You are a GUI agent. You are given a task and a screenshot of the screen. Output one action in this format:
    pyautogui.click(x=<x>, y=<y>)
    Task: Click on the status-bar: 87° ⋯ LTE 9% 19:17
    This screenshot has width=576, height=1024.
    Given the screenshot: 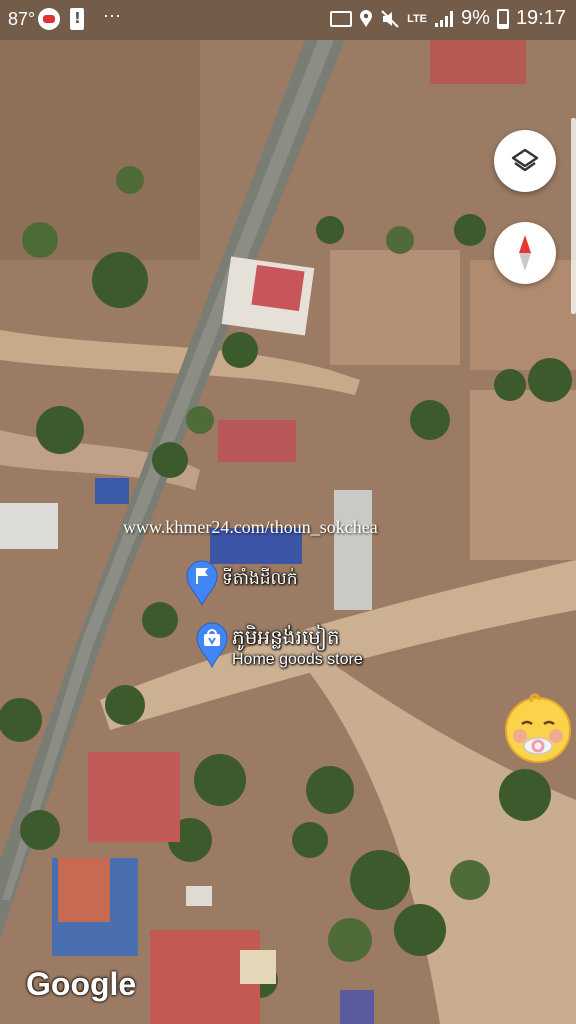 What is the action you would take?
    pyautogui.click(x=288, y=20)
    